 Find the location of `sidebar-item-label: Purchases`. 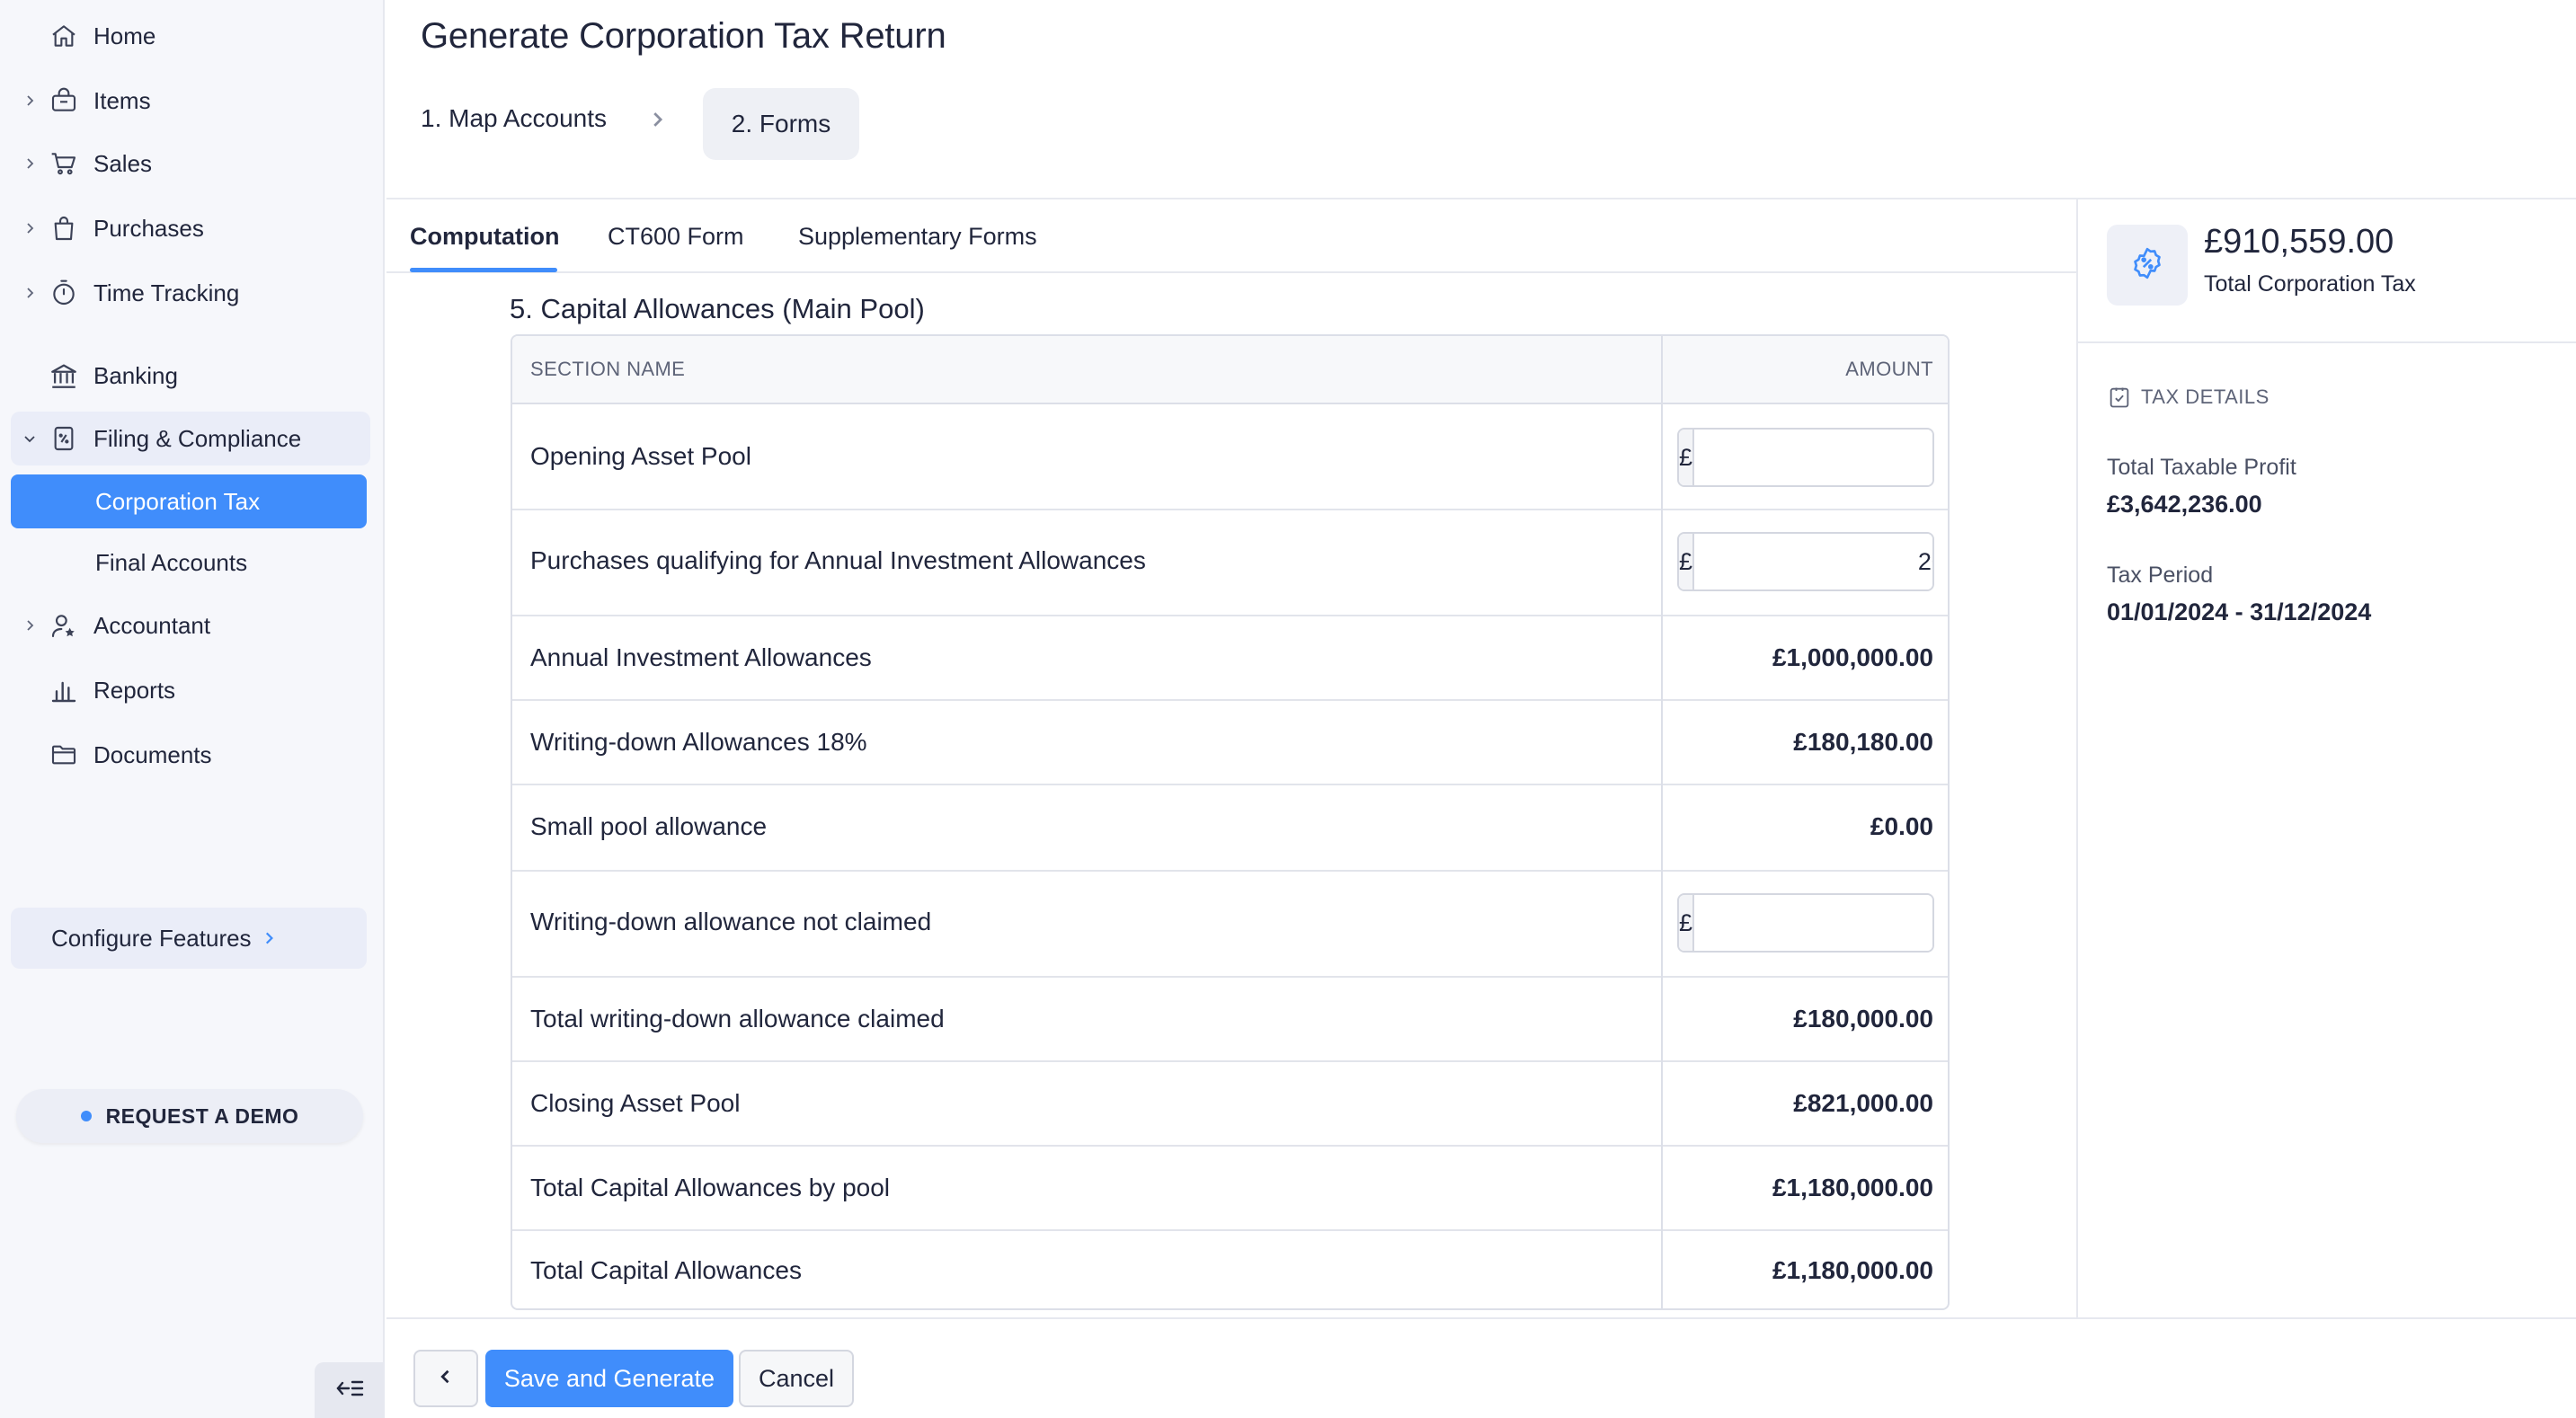

sidebar-item-label: Purchases is located at coordinates (148, 228).